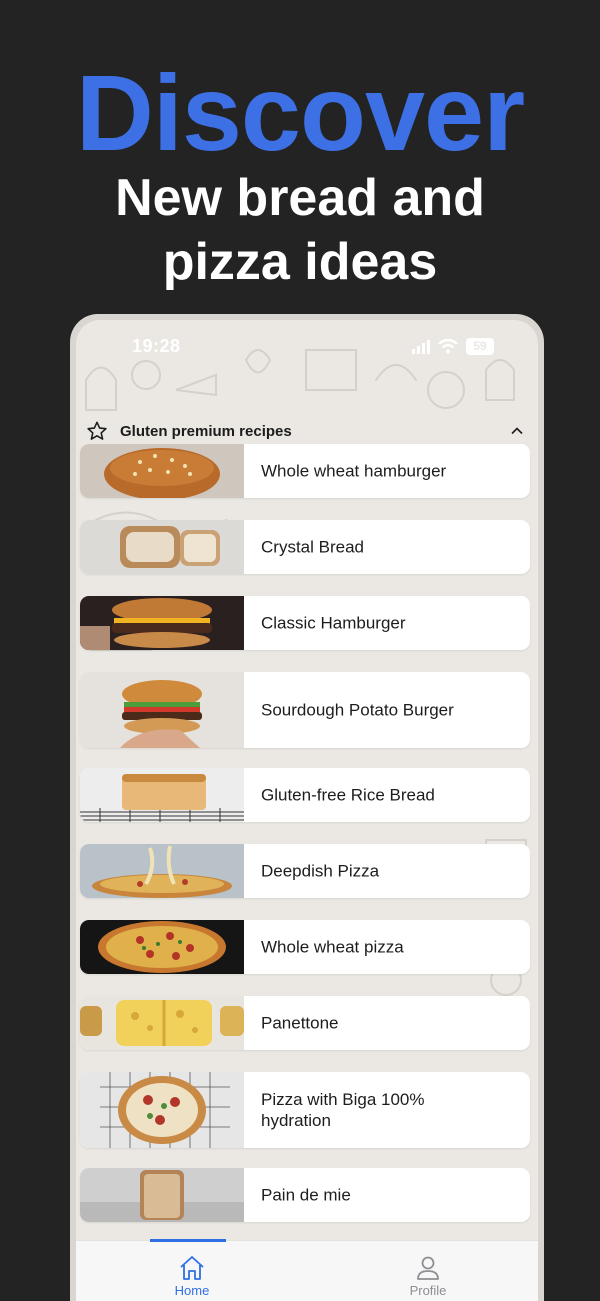  I want to click on recipe-card: Deepdish Pizza, so click(305, 871).